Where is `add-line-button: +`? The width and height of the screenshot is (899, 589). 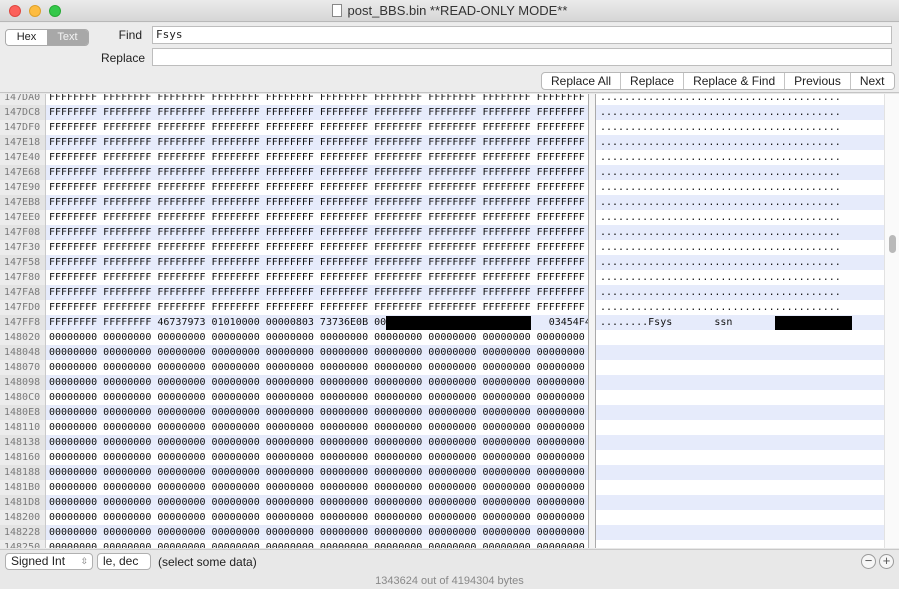
add-line-button: + is located at coordinates (886, 561).